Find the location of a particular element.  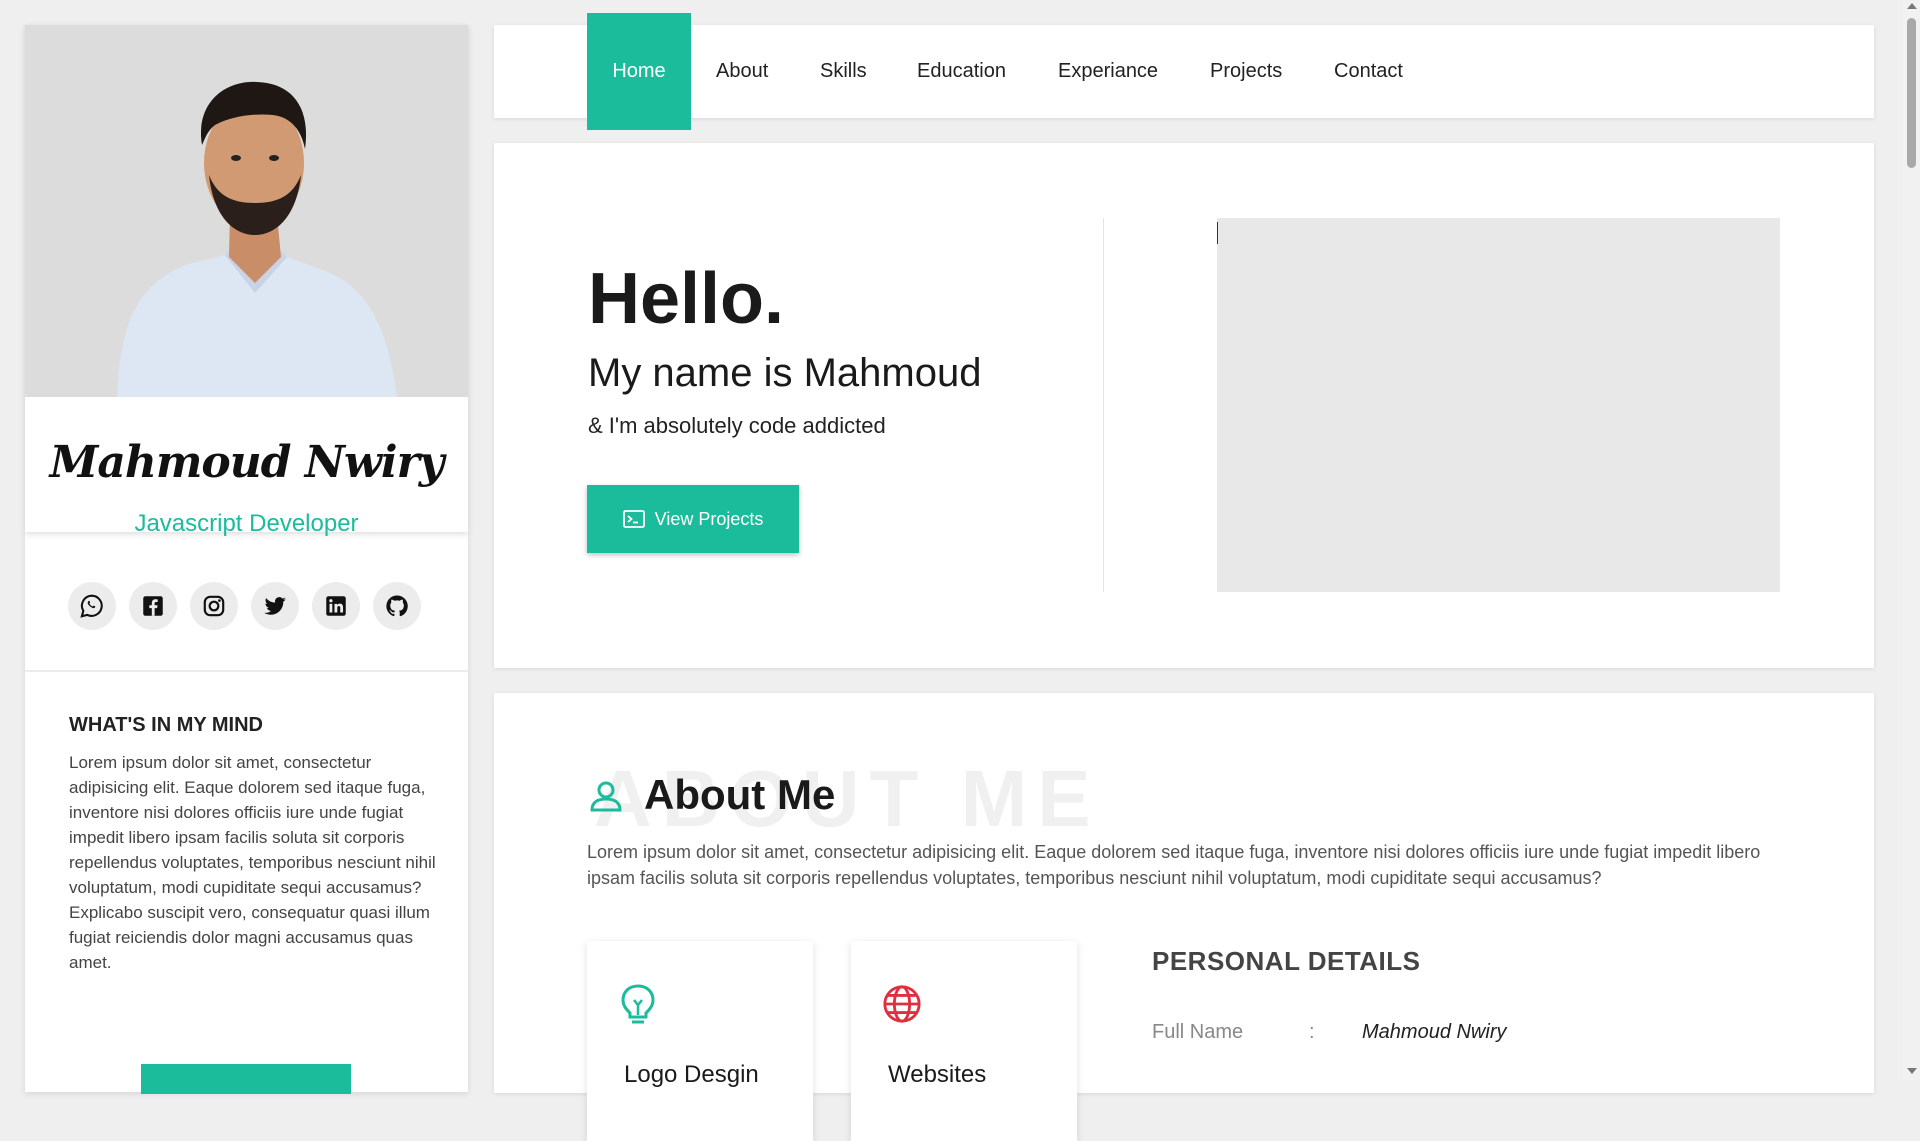

scroll-down-arrow-icon is located at coordinates (1912, 1071).